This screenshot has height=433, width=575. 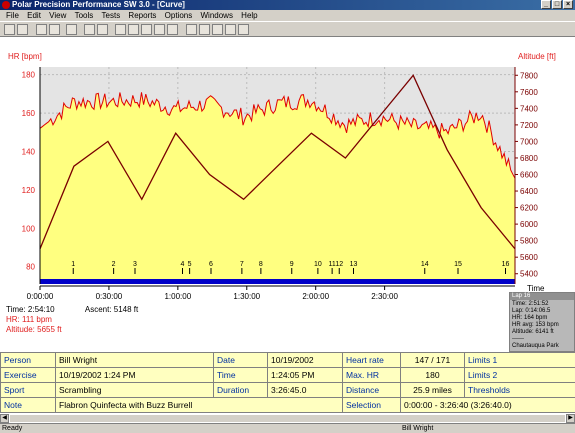 I want to click on lap-line: HR: 164 bpm, so click(x=542, y=318).